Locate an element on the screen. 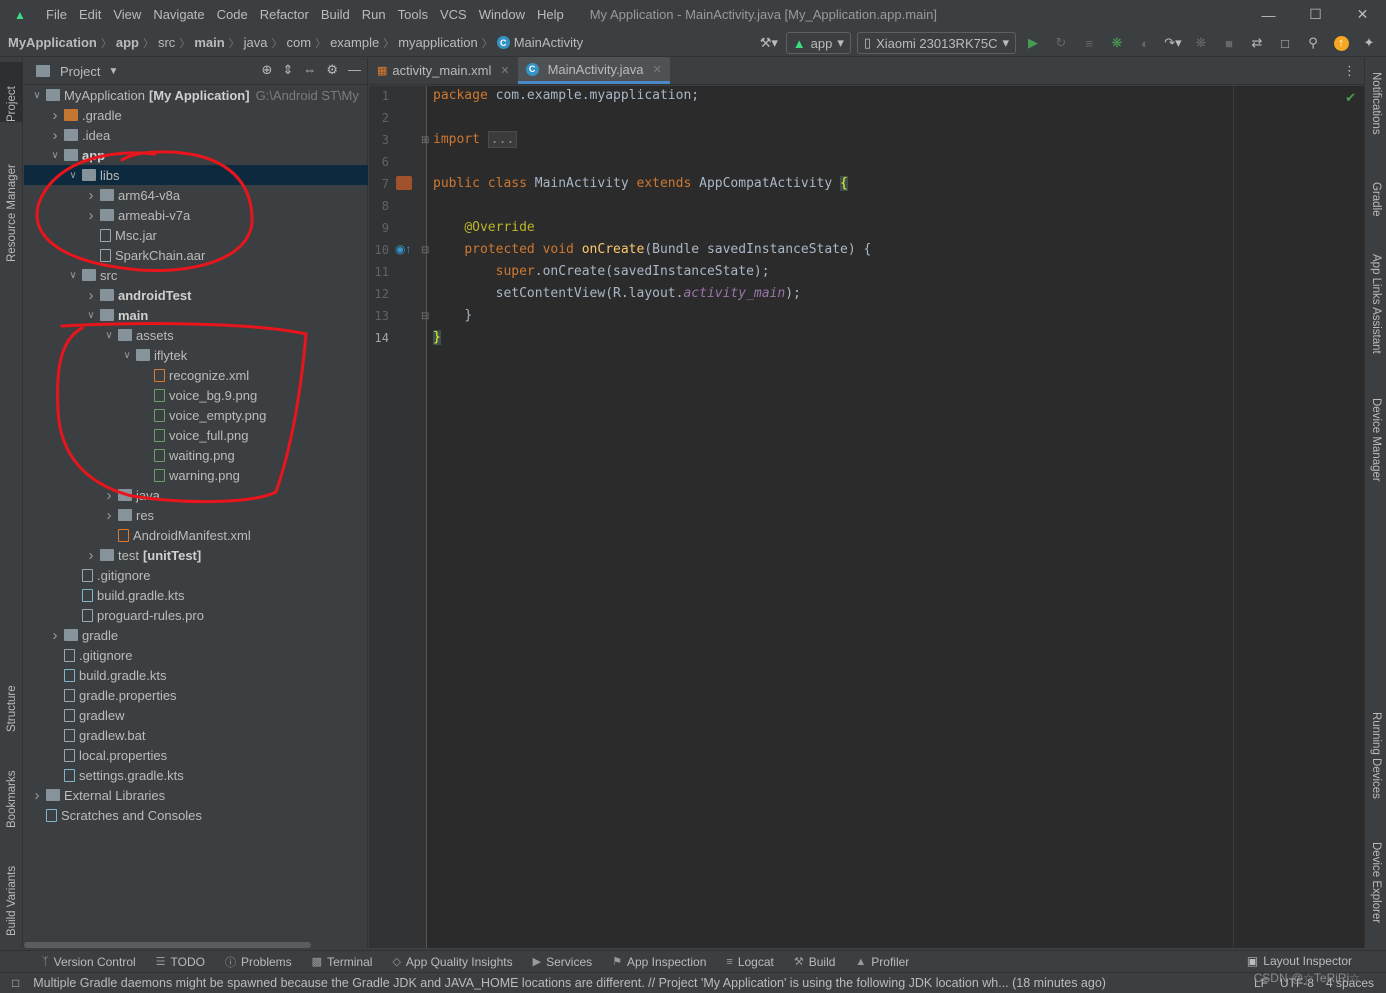 This screenshot has width=1386, height=993. tree-item: › res is located at coordinates (196, 515).